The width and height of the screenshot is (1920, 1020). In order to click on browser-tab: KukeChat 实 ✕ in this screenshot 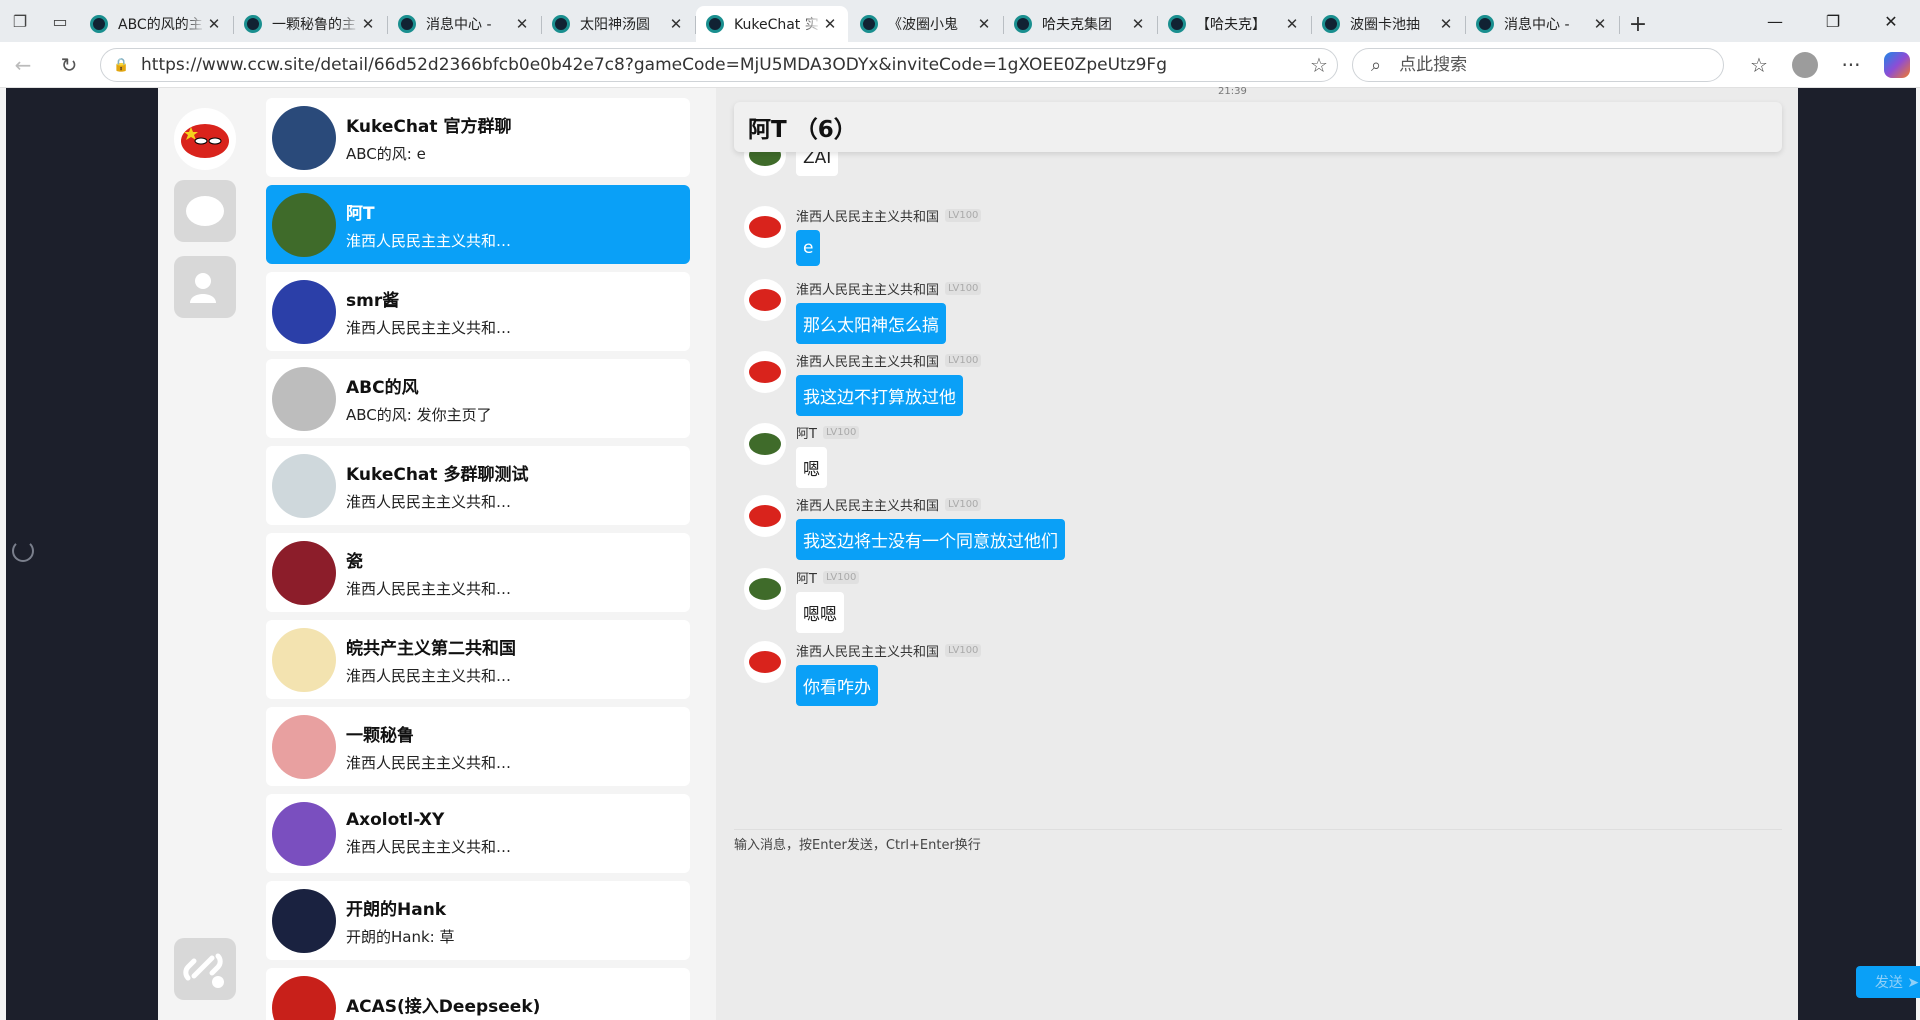, I will do `click(772, 24)`.